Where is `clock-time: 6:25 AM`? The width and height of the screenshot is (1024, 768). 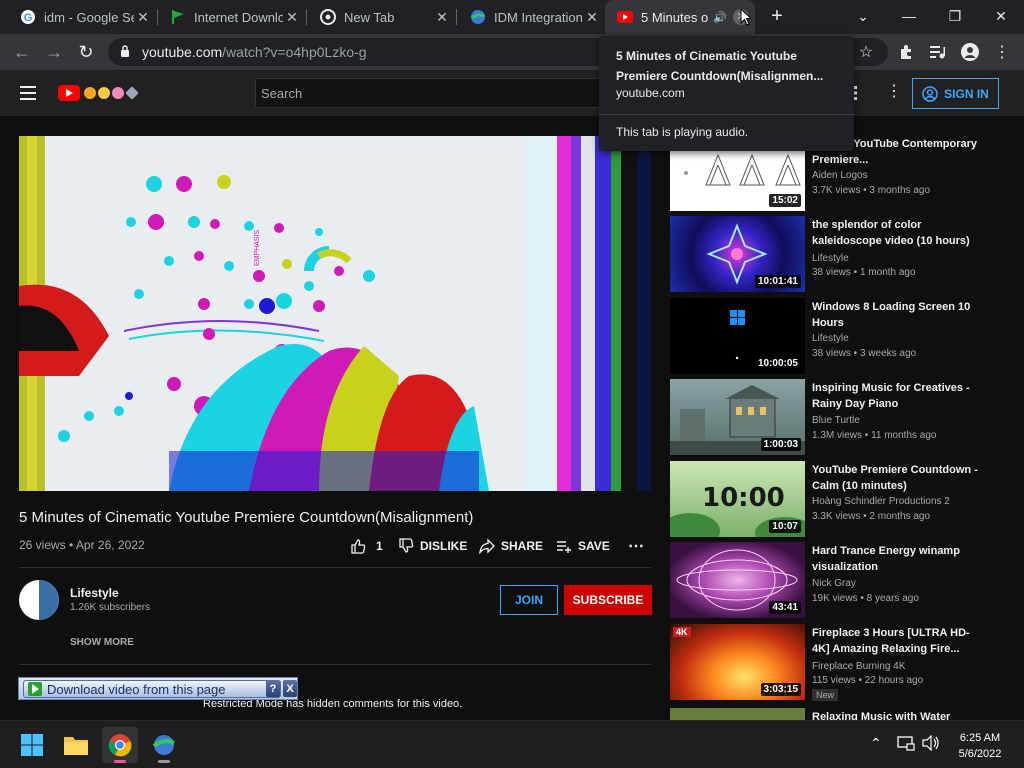 clock-time: 6:25 AM is located at coordinates (980, 738).